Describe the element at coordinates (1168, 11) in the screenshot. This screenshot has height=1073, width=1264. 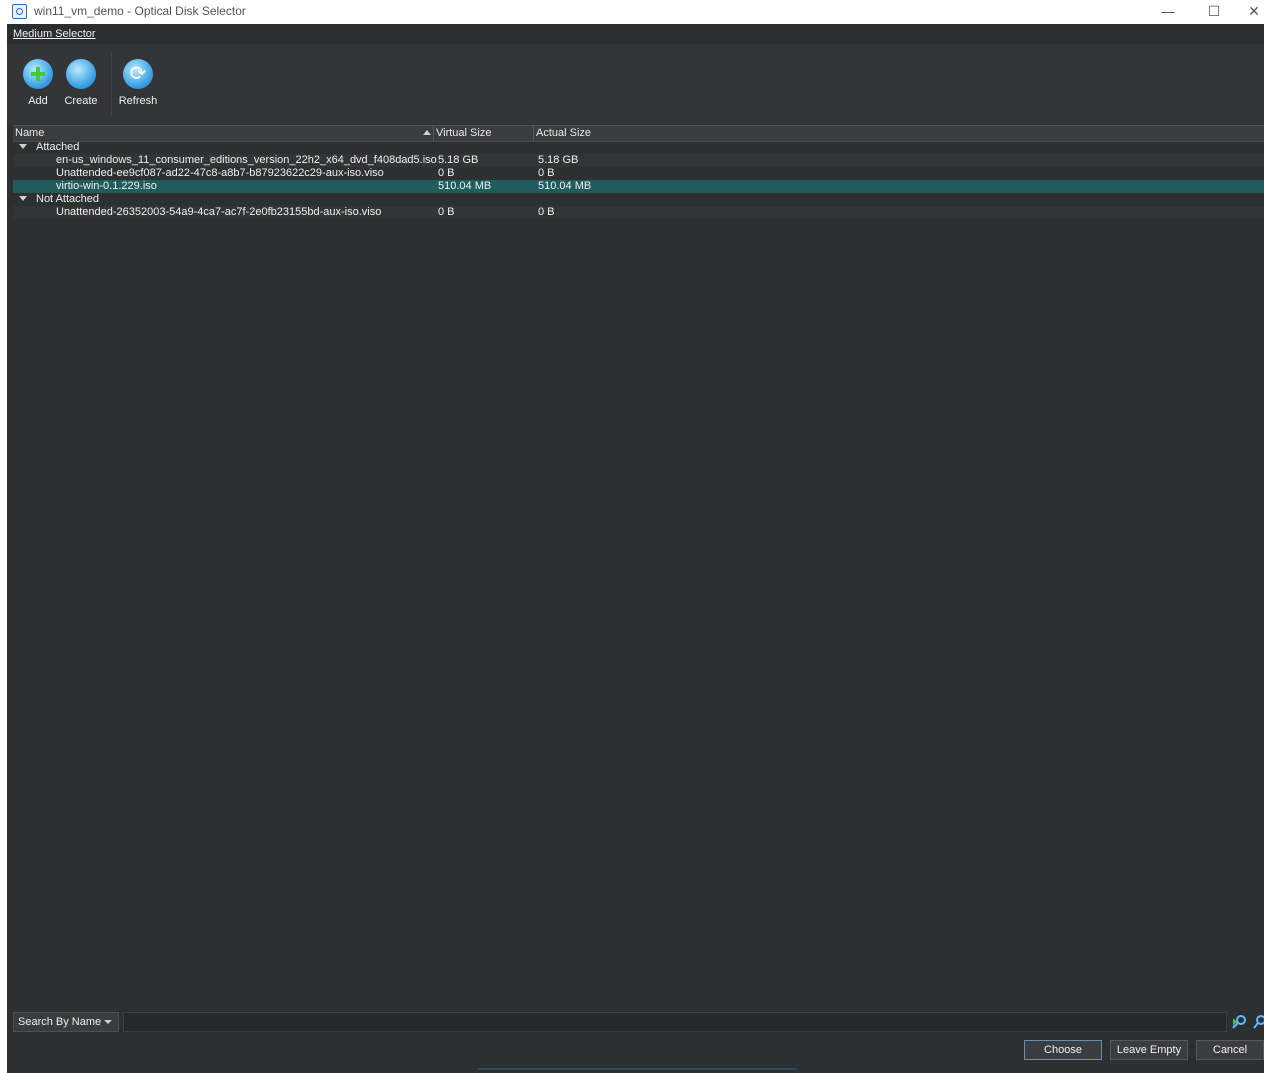
I see `minimize-button: —` at that location.